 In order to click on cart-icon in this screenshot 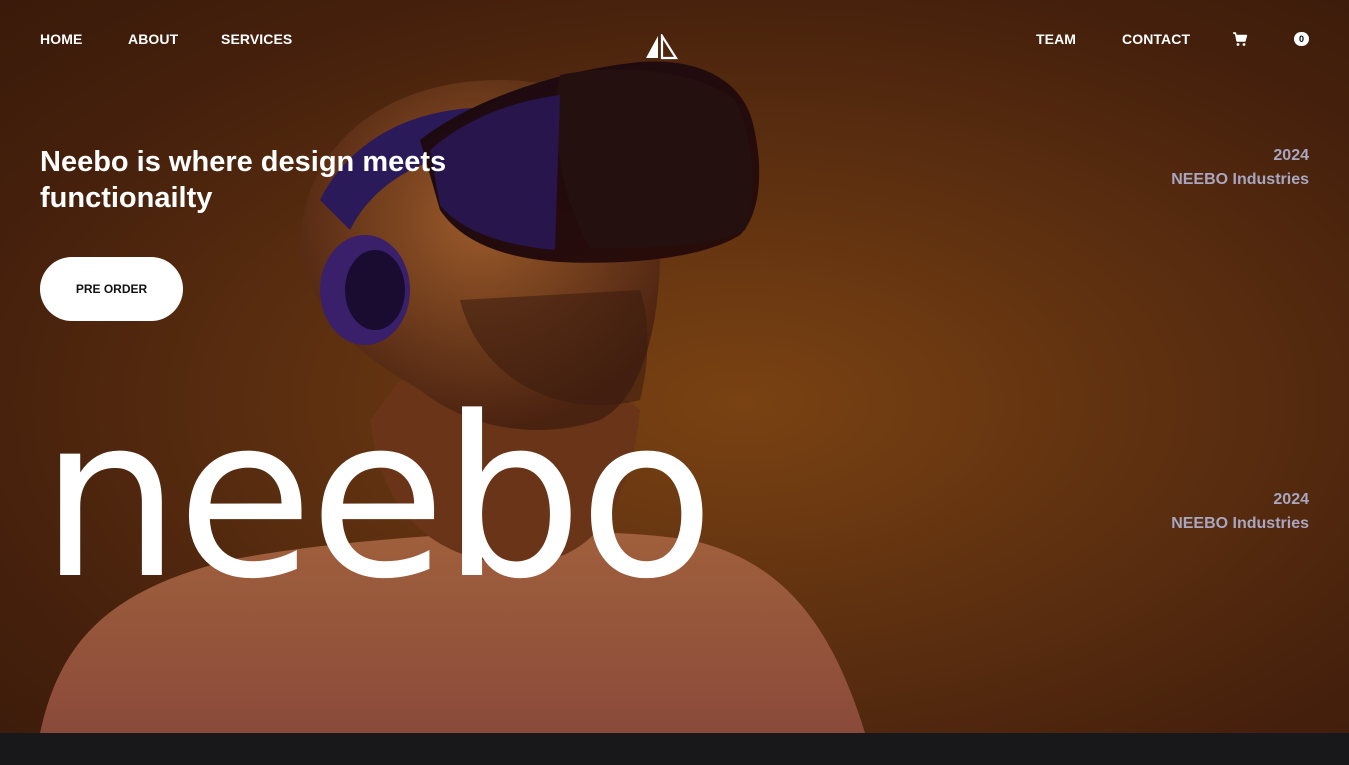, I will do `click(1240, 39)`.